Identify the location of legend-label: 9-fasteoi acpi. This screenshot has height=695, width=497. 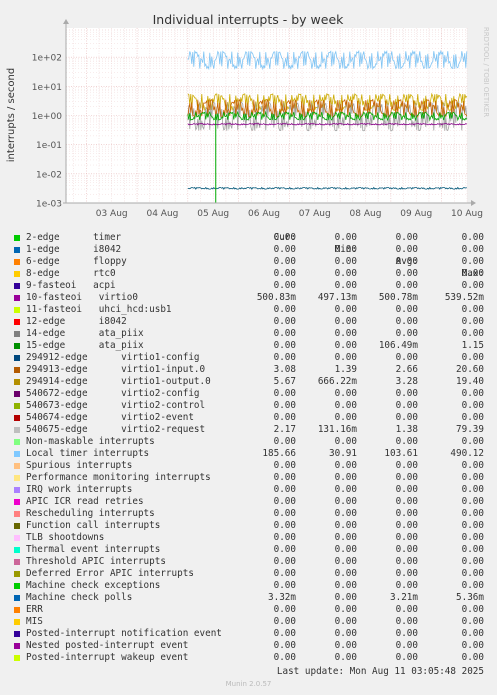
(71, 285).